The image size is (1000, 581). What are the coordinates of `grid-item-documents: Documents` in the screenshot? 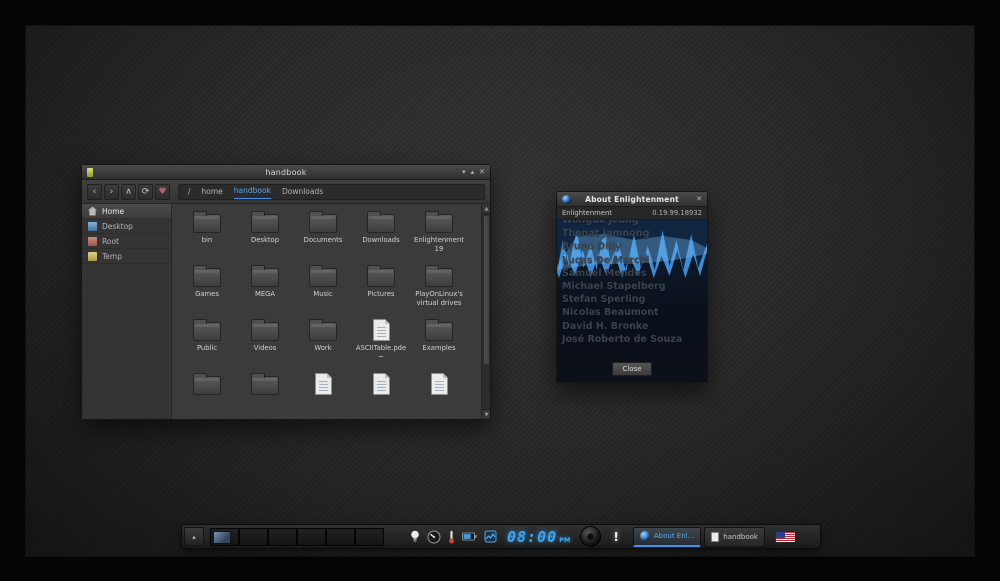 It's located at (323, 234).